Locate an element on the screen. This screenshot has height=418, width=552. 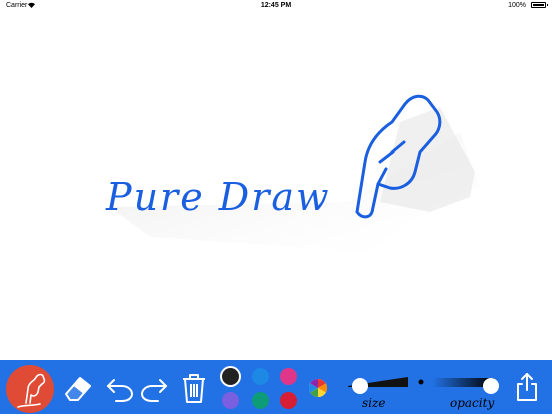
size-slider-track is located at coordinates (378, 385).